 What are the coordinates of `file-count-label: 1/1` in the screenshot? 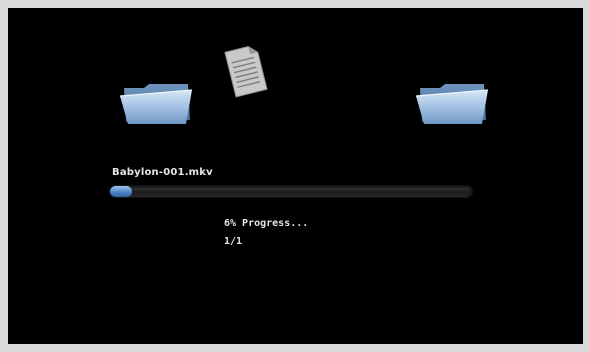 It's located at (233, 241).